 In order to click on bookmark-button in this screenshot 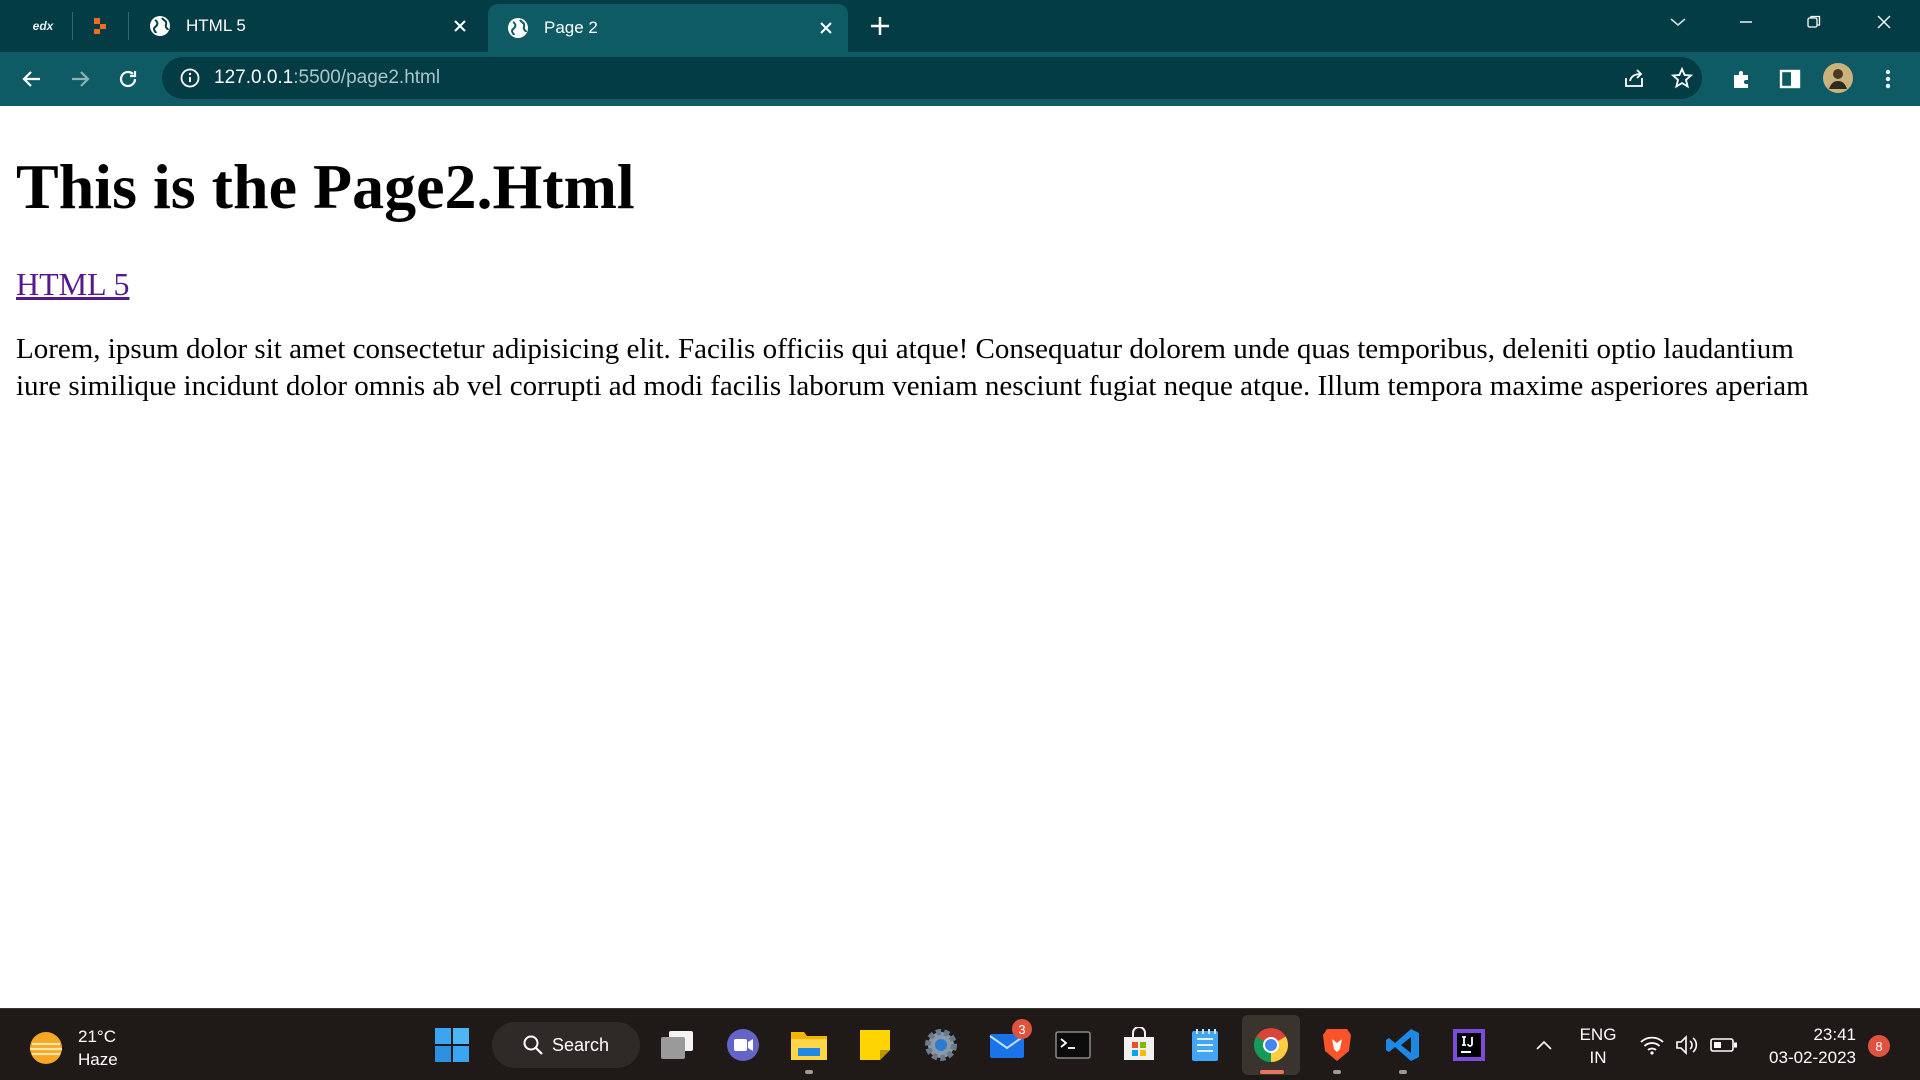, I will do `click(1682, 78)`.